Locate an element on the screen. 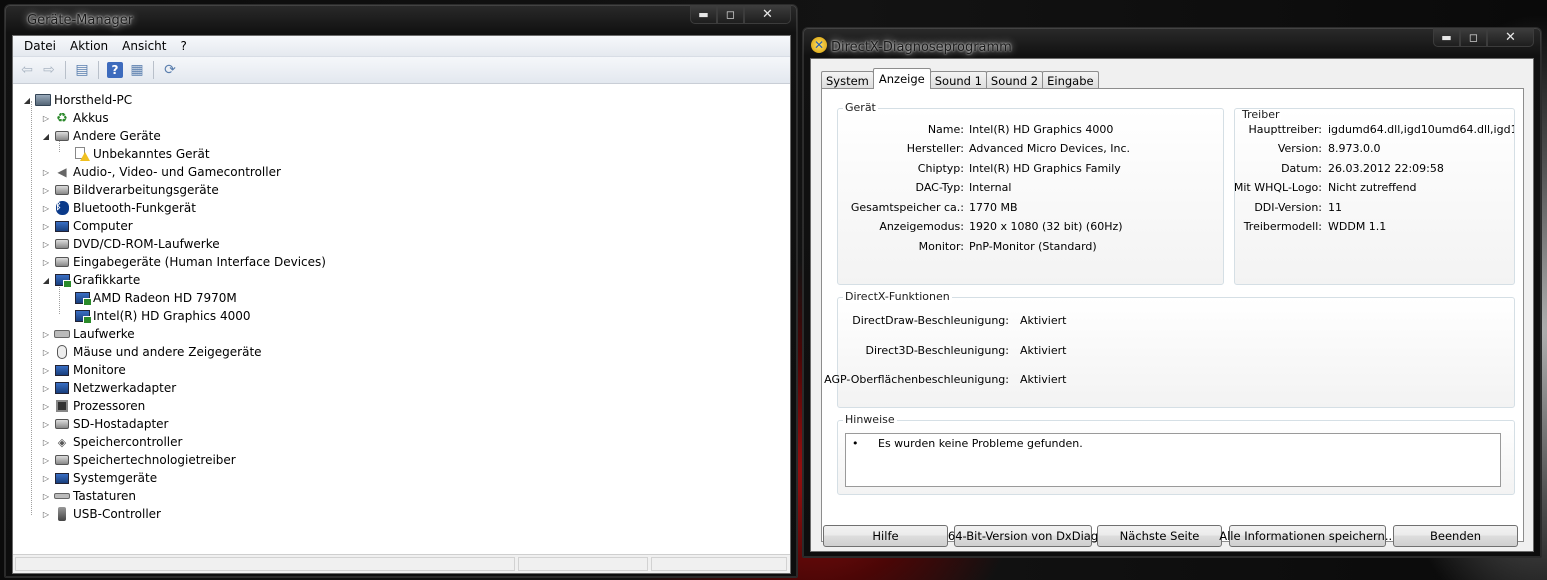  tree-node-label: Intel(R) HD Graphics 4000 is located at coordinates (172, 316).